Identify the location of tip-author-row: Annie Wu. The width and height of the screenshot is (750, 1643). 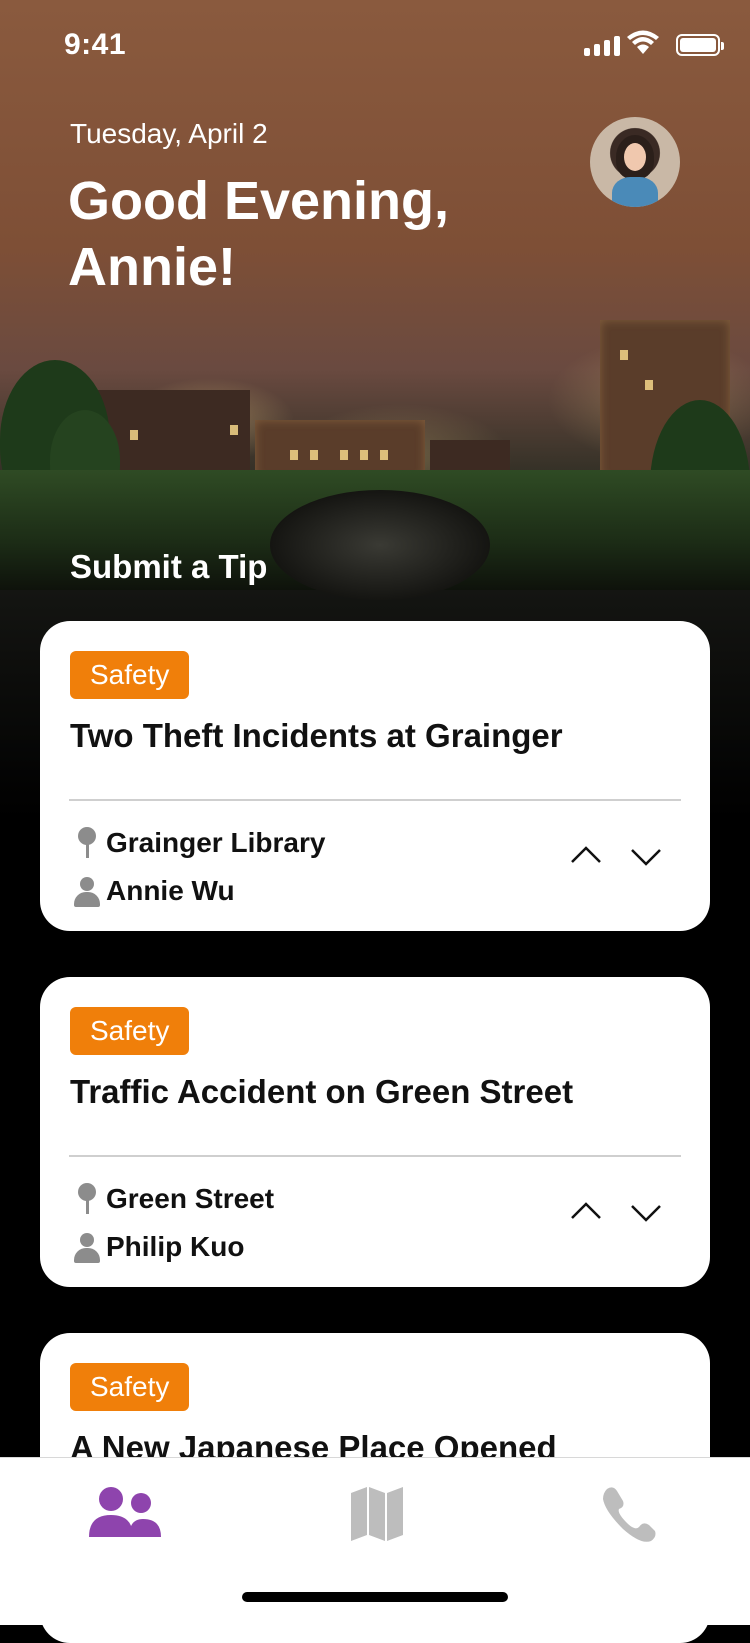
(152, 891).